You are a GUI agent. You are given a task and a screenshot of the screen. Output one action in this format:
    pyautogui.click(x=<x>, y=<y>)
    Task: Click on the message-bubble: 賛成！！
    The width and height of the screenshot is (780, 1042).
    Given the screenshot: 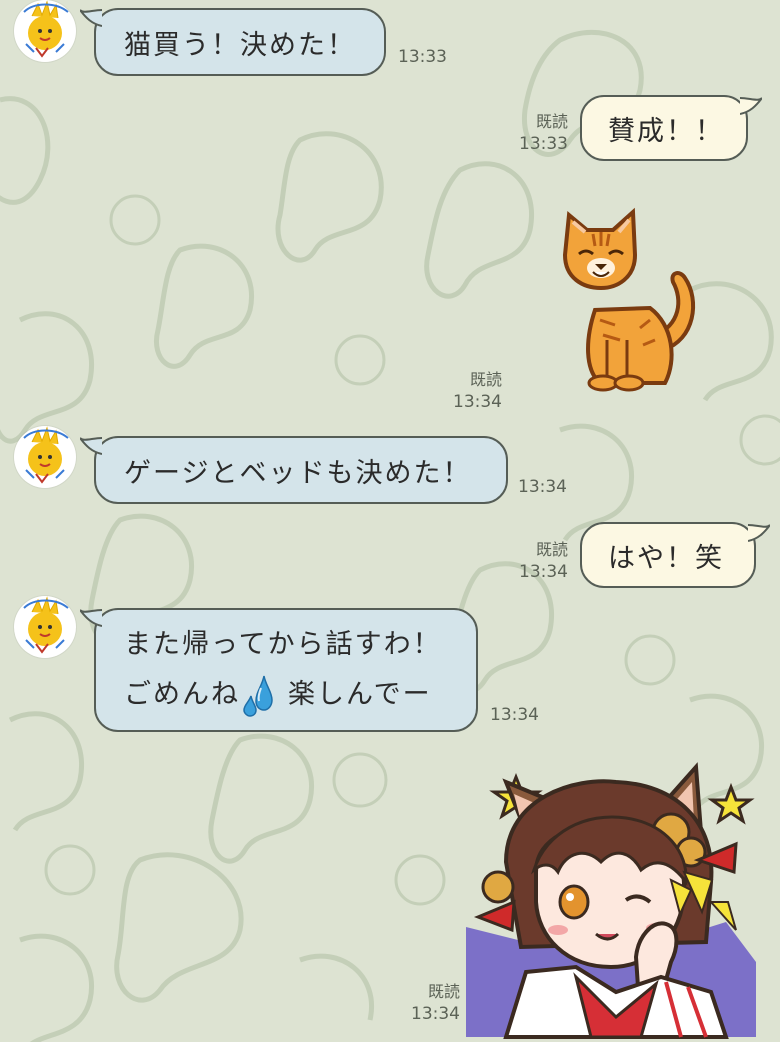 What is the action you would take?
    pyautogui.click(x=664, y=128)
    